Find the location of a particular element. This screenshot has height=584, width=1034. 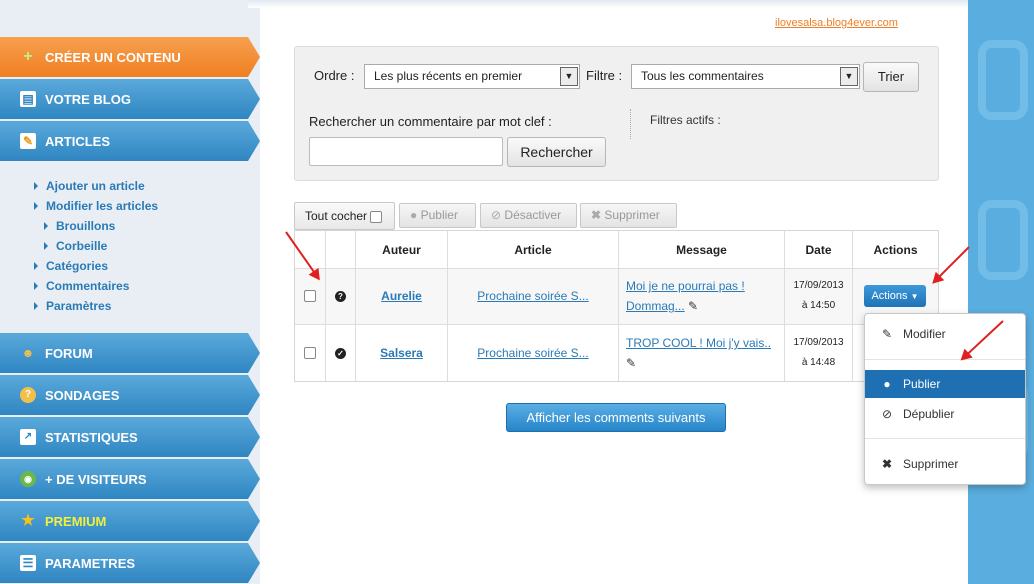

delete-label: Supprimer is located at coordinates (632, 215).